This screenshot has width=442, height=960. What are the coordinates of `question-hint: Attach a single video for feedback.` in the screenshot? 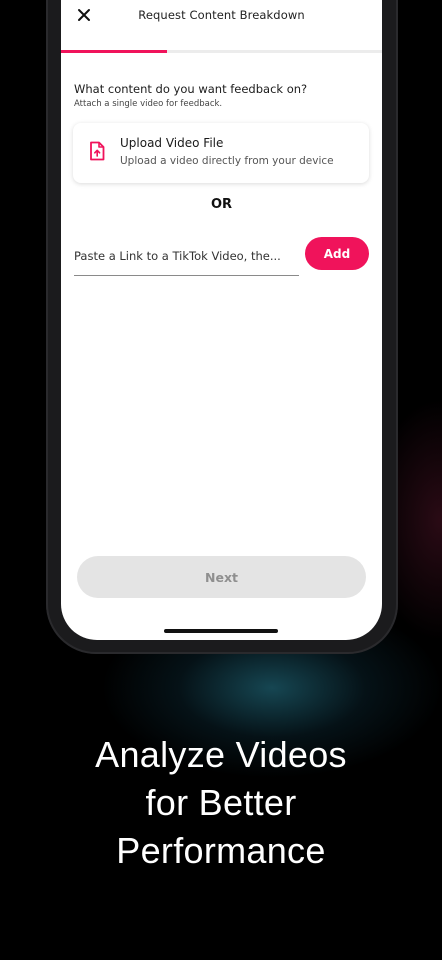 It's located at (148, 104).